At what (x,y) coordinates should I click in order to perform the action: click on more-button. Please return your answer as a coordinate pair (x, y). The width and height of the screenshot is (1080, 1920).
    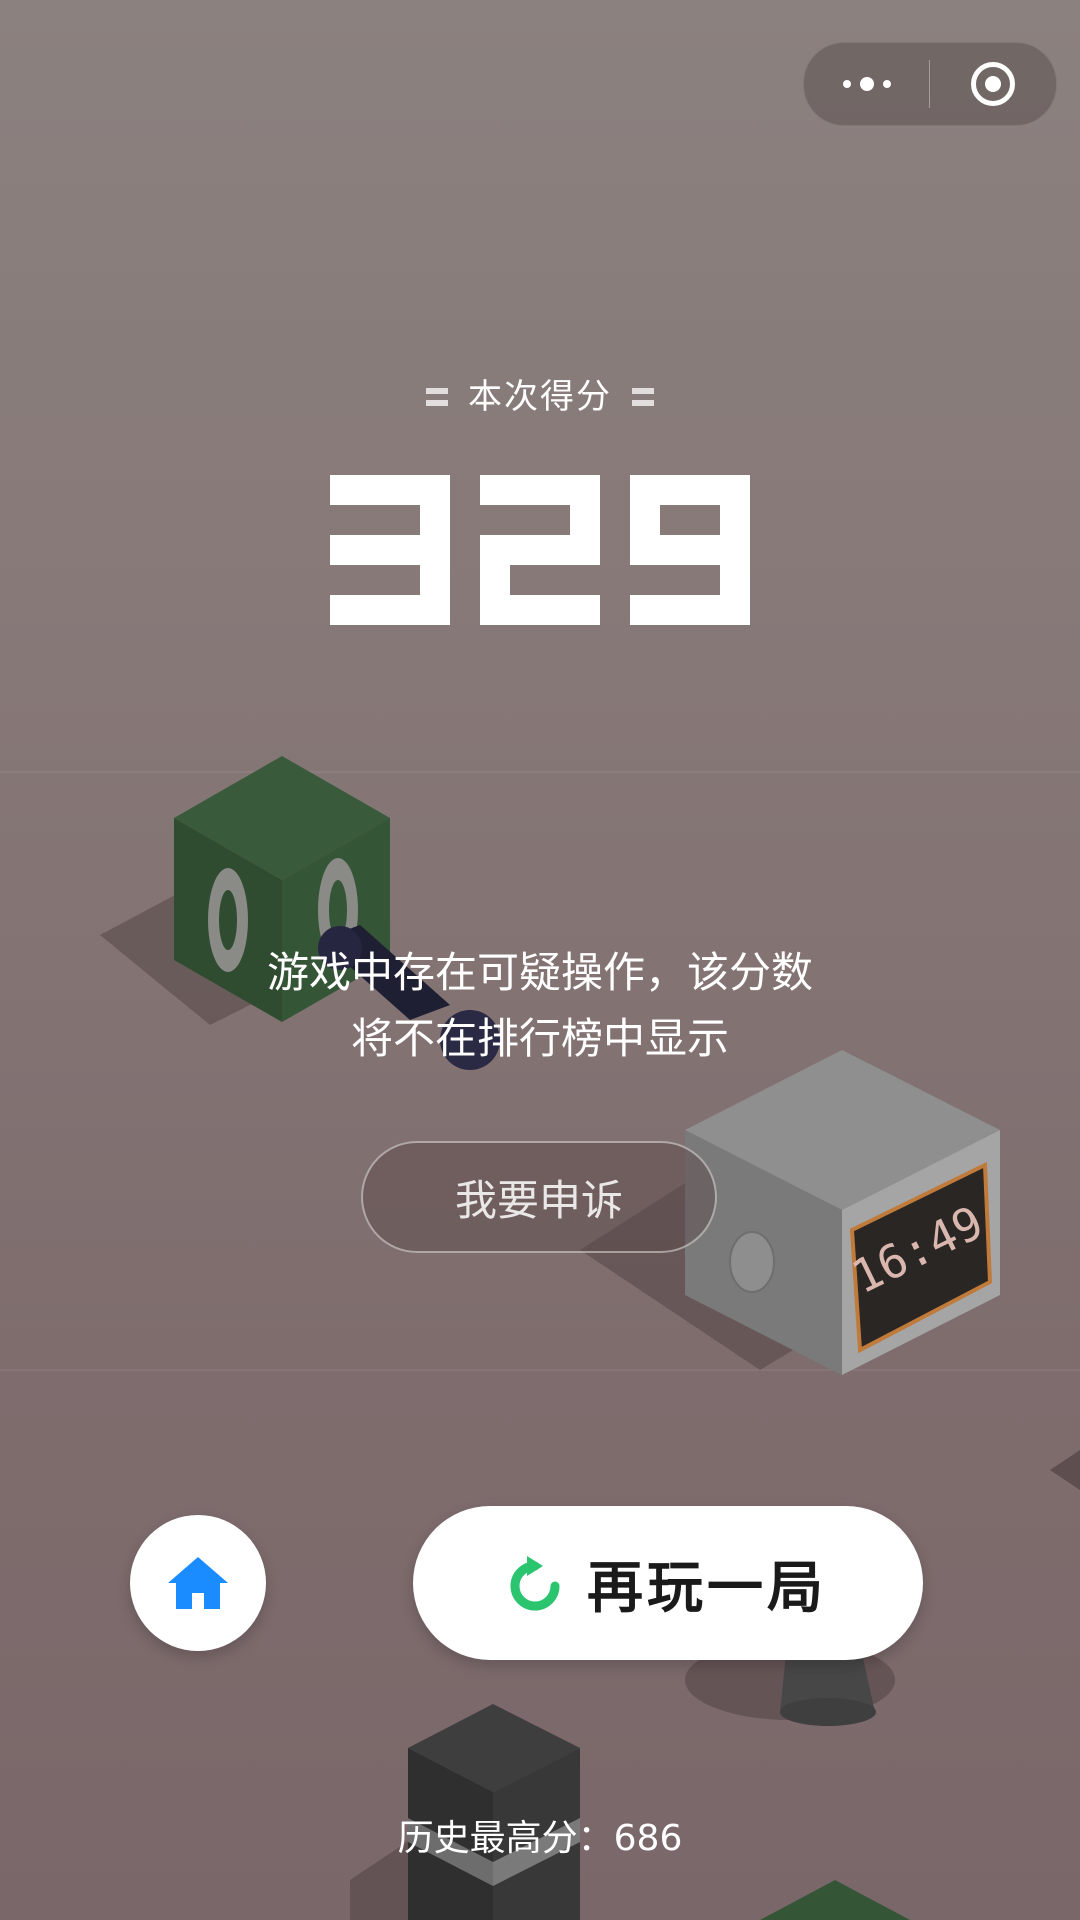
    Looking at the image, I should click on (866, 84).